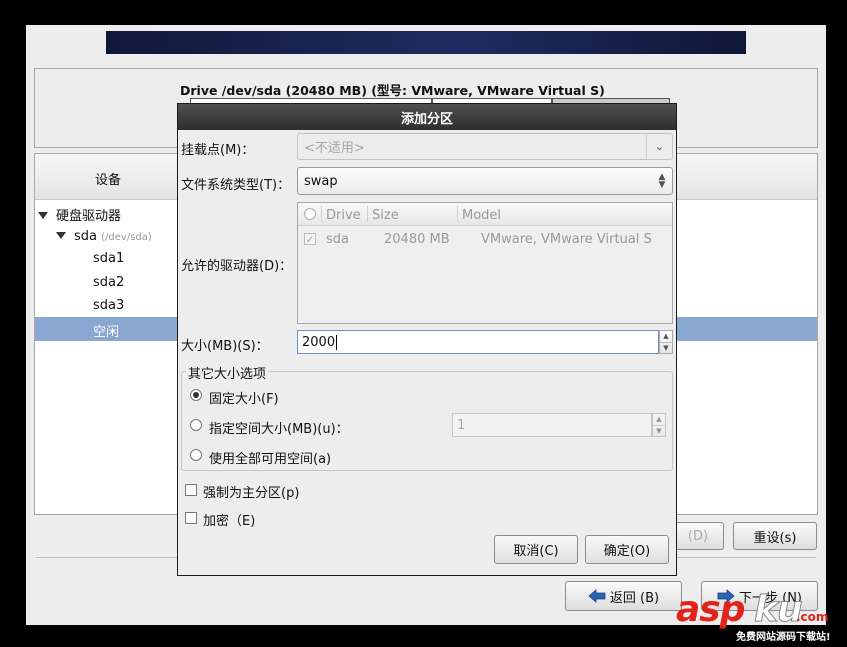 This screenshot has width=847, height=647. Describe the element at coordinates (89, 216) in the screenshot. I see `tree-item-label: 硬盘驱动器` at that location.